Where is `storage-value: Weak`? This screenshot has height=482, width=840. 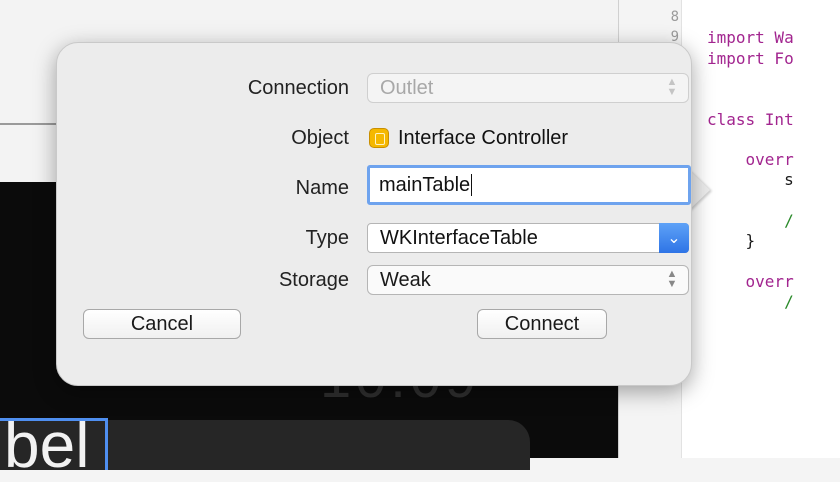
storage-value: Weak is located at coordinates (405, 279).